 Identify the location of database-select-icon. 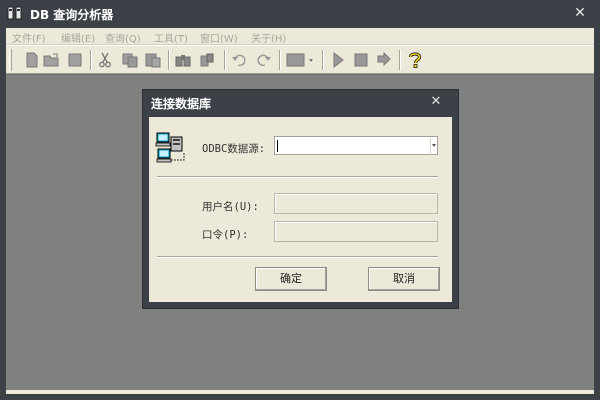
(301, 60).